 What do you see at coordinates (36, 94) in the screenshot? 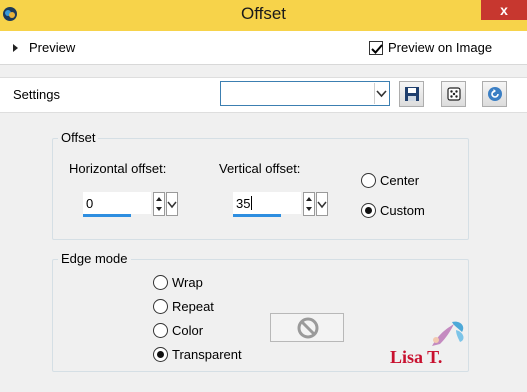
I see `settings-label: Settings` at bounding box center [36, 94].